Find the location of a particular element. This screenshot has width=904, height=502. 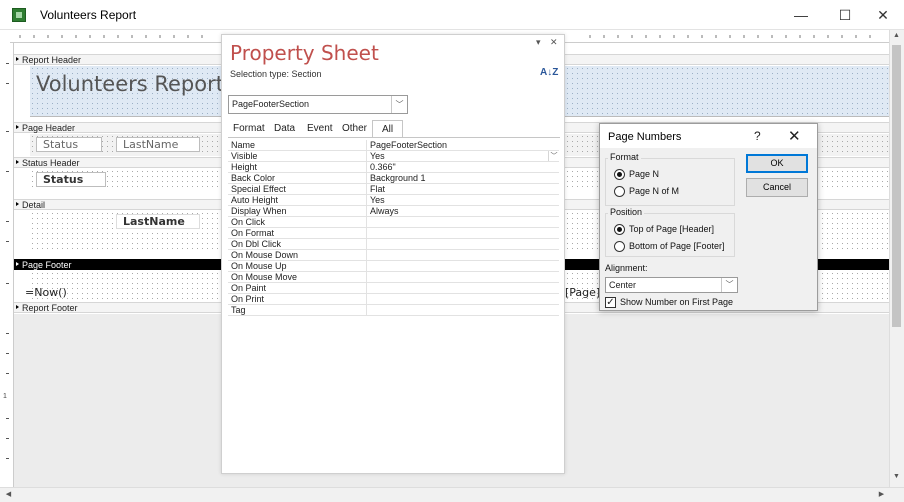

property-row-back-color: Back Color Background 1 is located at coordinates (393, 178).